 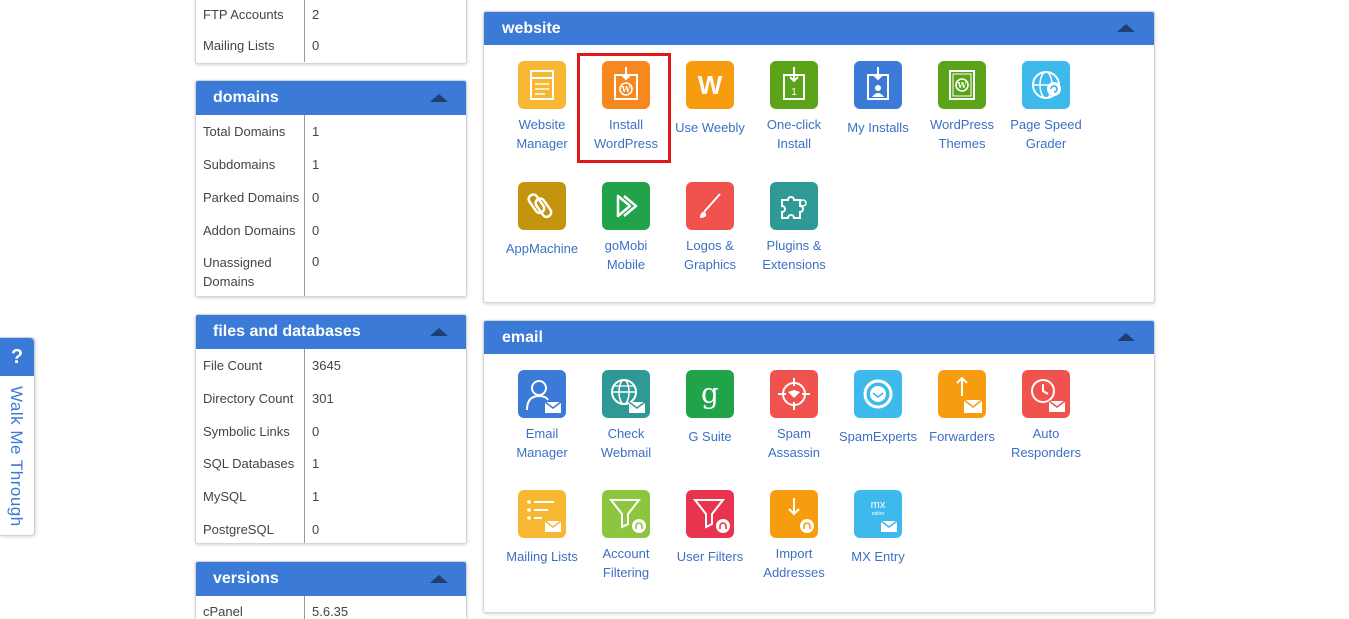 I want to click on spam-assassin-tile: Spam Assassin, so click(x=794, y=416).